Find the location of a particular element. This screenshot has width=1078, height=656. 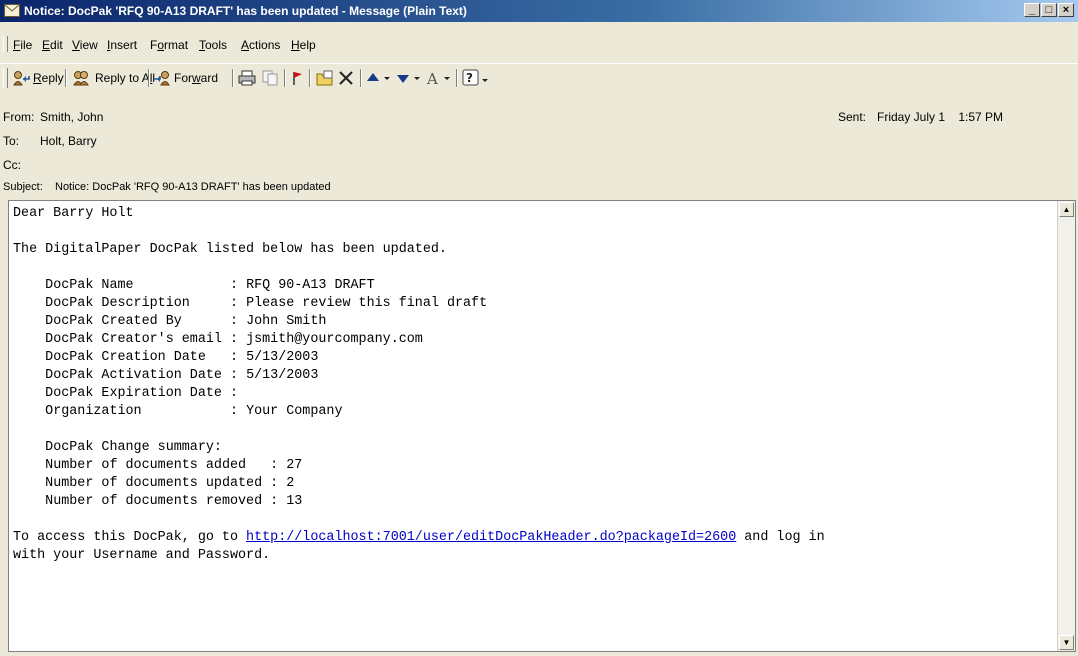

move-to-folder-button is located at coordinates (325, 78).